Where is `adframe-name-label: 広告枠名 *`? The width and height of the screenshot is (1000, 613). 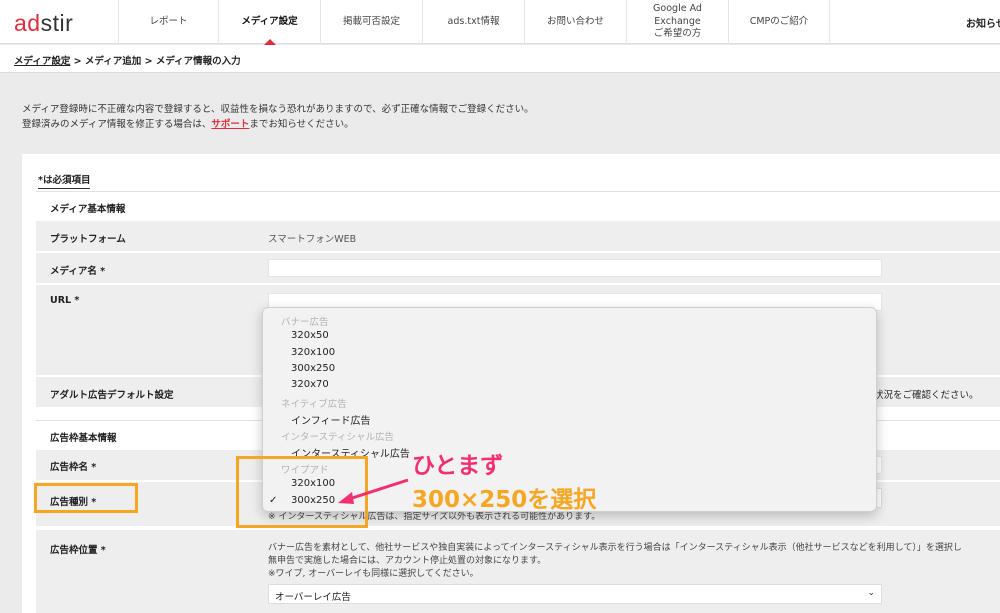
adframe-name-label: 広告枠名 * is located at coordinates (73, 467).